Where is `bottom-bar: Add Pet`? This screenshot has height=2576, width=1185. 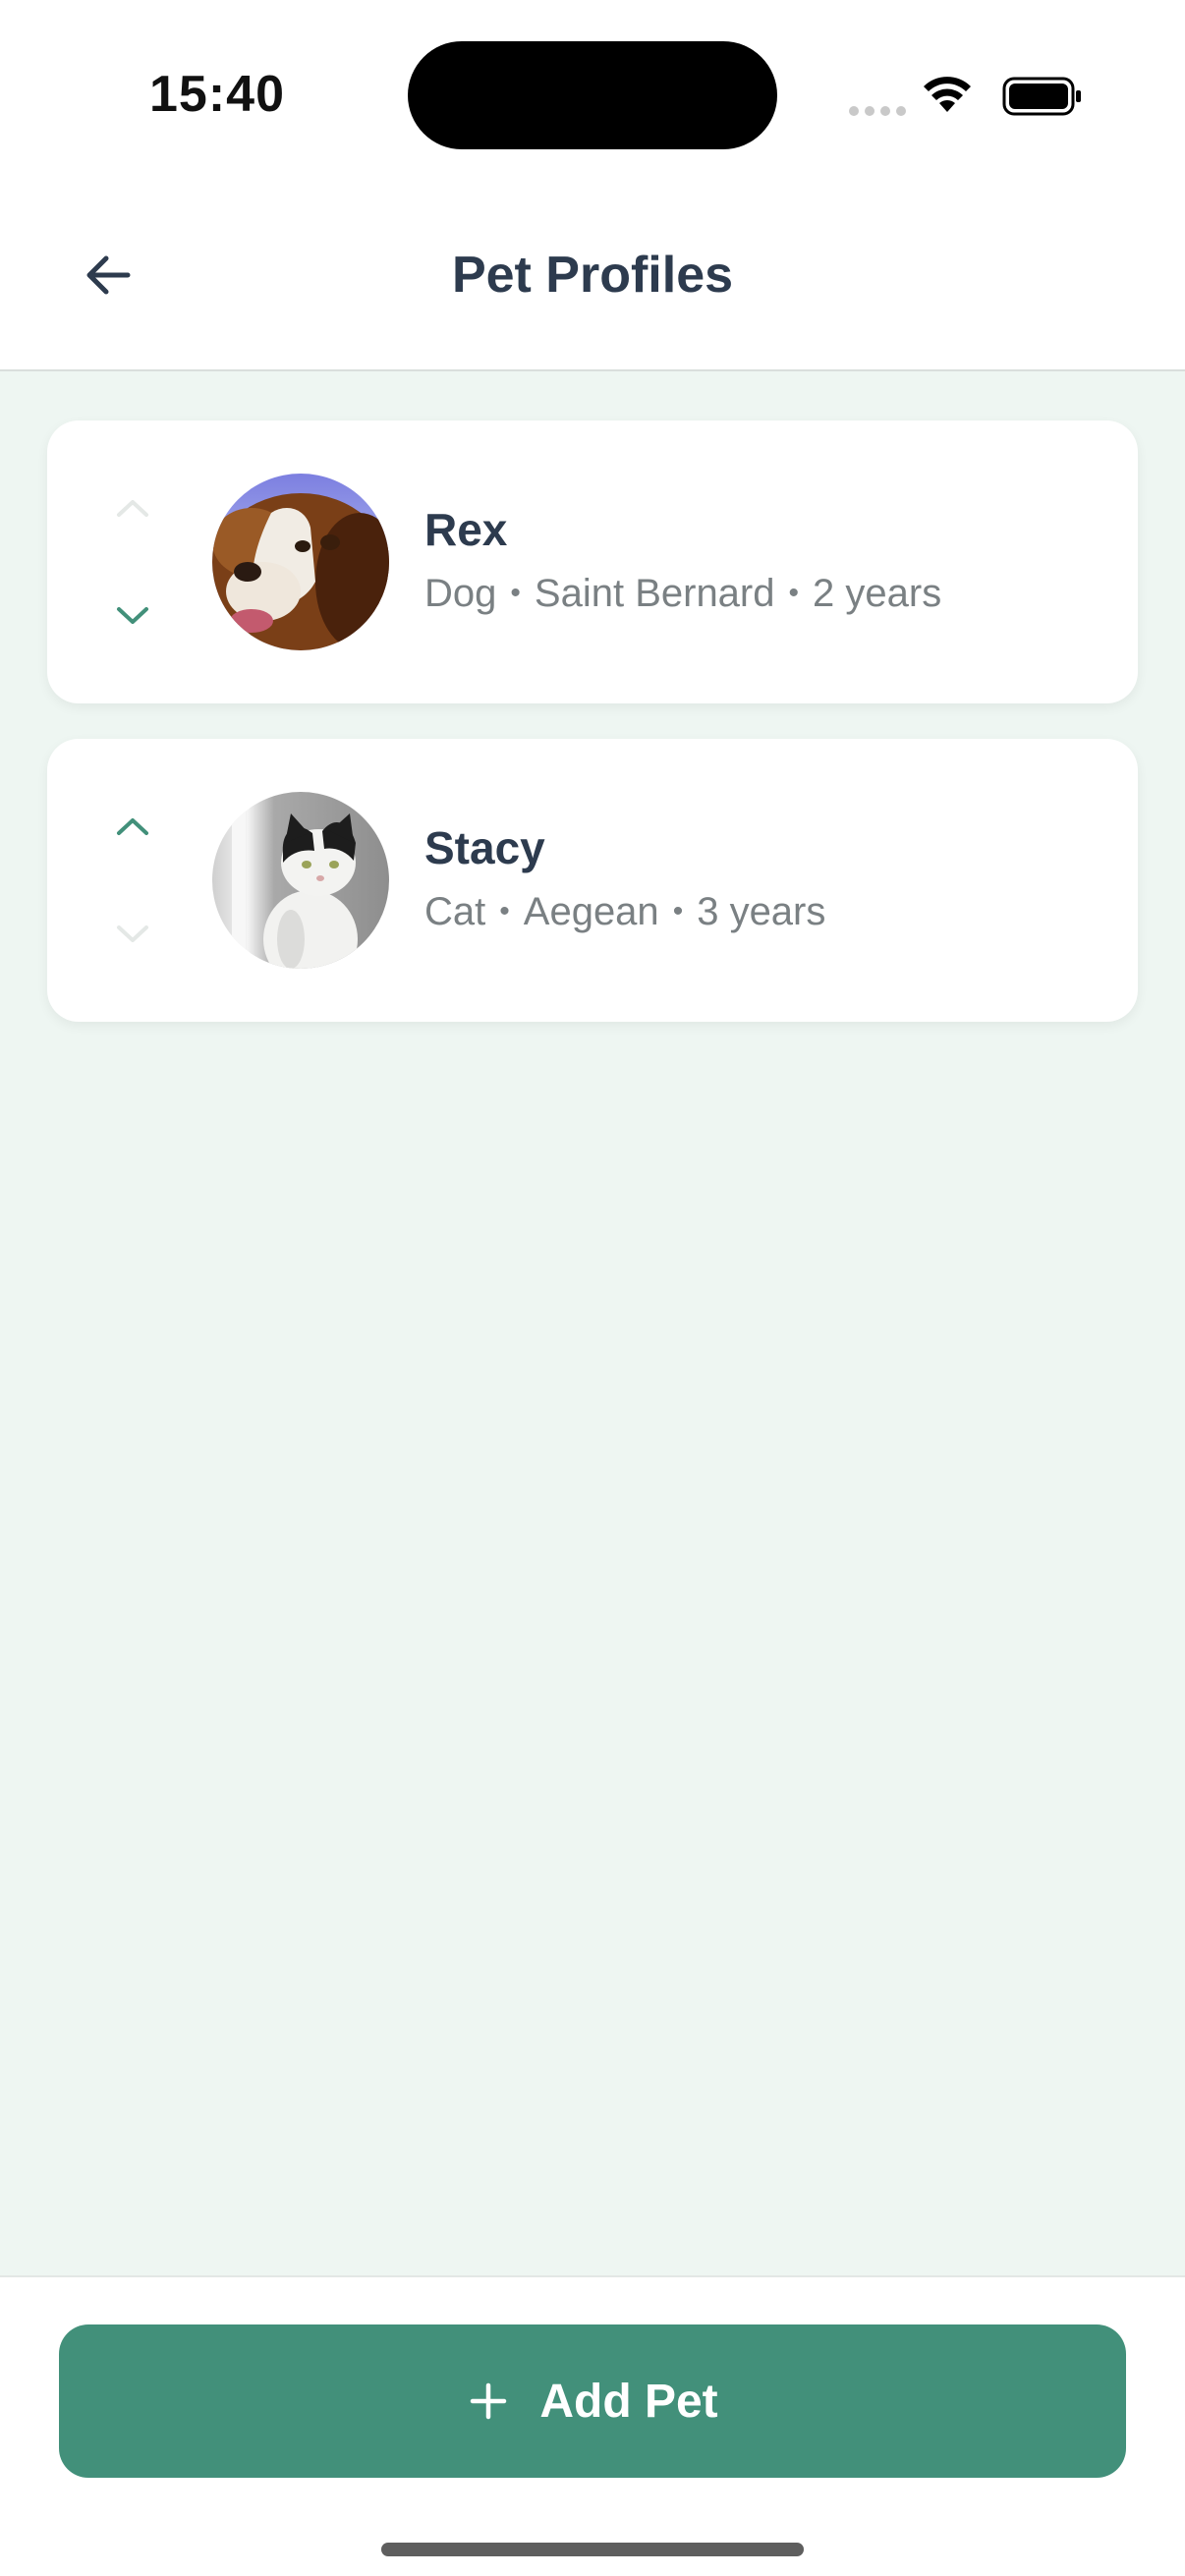 bottom-bar: Add Pet is located at coordinates (592, 2425).